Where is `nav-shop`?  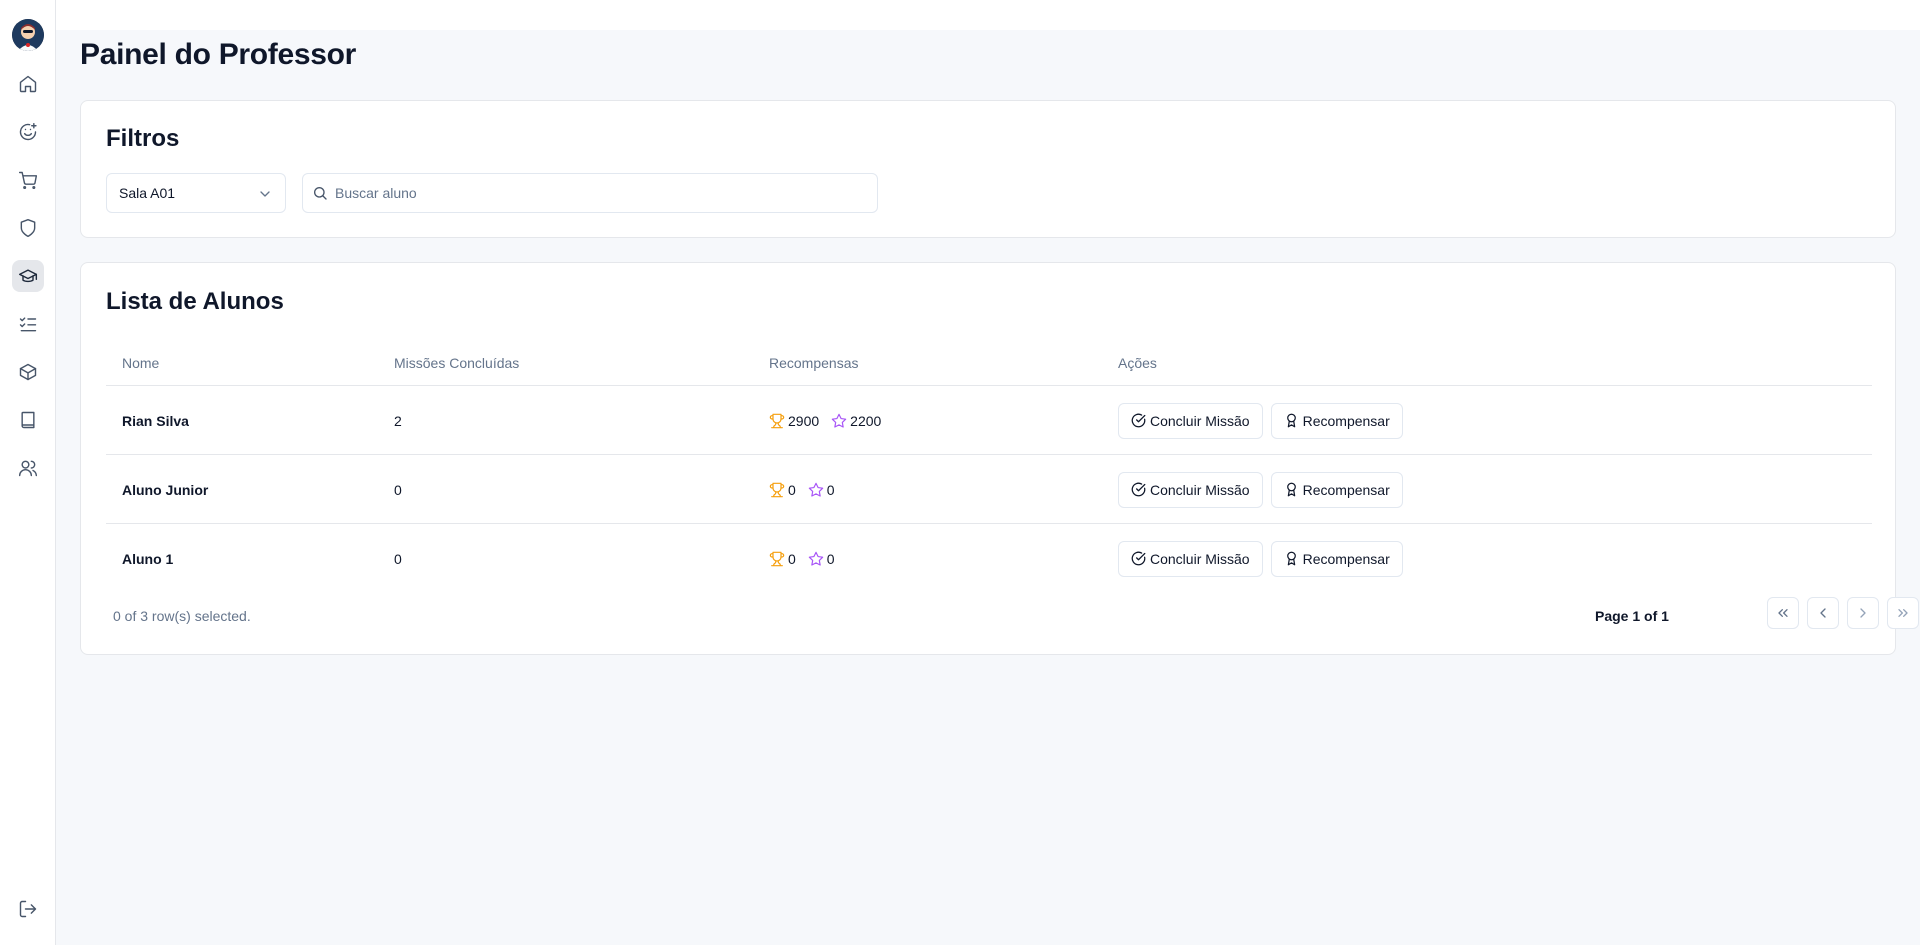 nav-shop is located at coordinates (28, 180).